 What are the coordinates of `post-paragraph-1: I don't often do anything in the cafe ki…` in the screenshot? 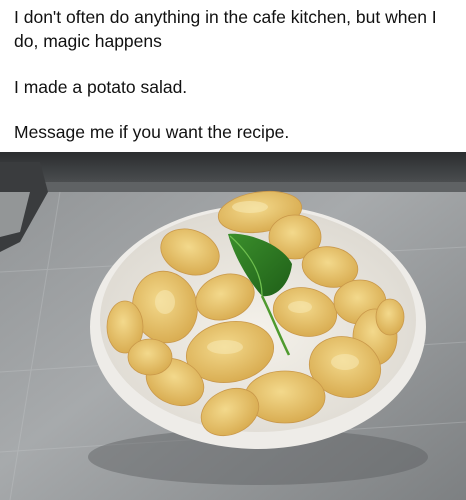 It's located at (225, 29).